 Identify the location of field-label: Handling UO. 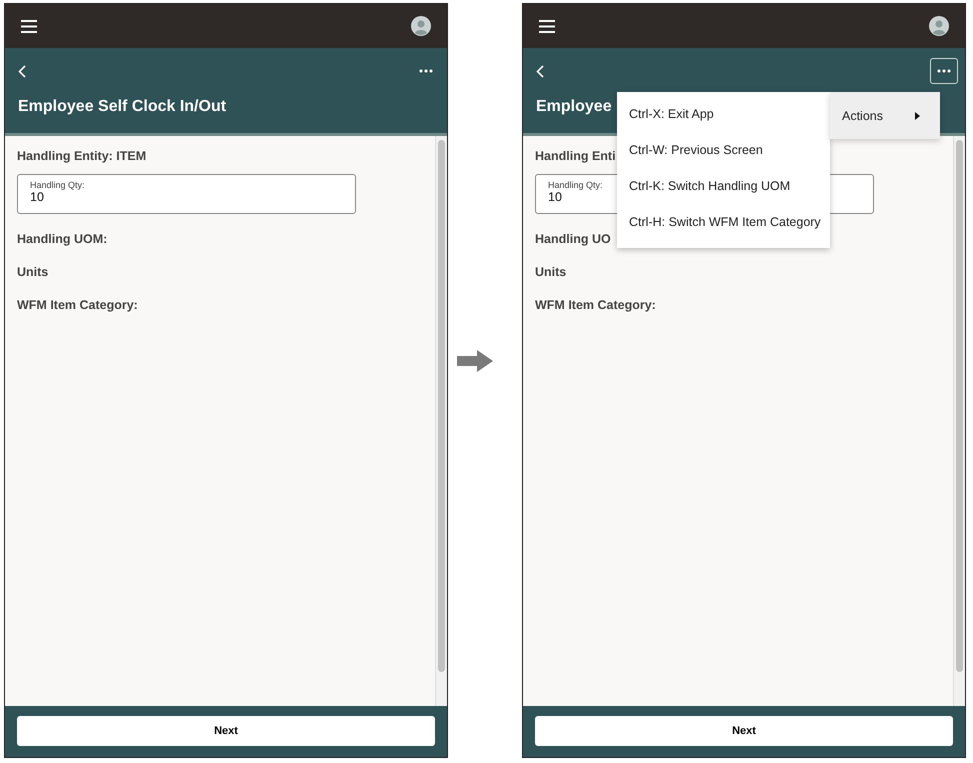
(573, 239).